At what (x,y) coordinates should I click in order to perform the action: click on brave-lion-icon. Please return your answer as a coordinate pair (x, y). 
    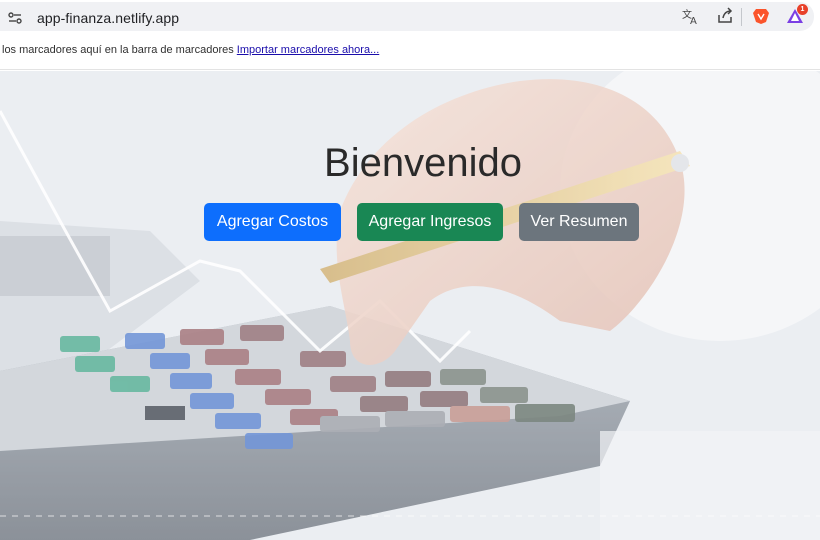
    Looking at the image, I should click on (761, 16).